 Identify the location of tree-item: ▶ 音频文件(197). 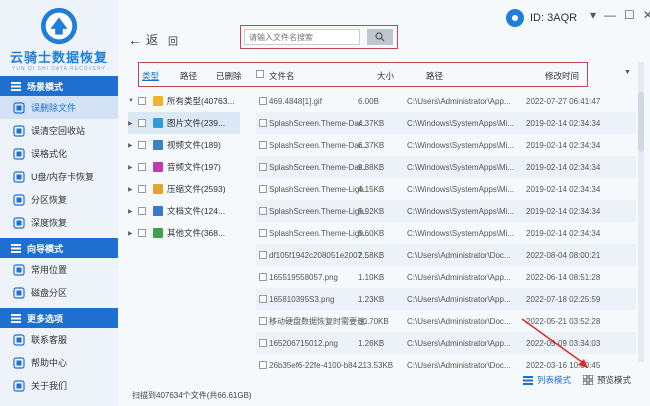
(184, 167).